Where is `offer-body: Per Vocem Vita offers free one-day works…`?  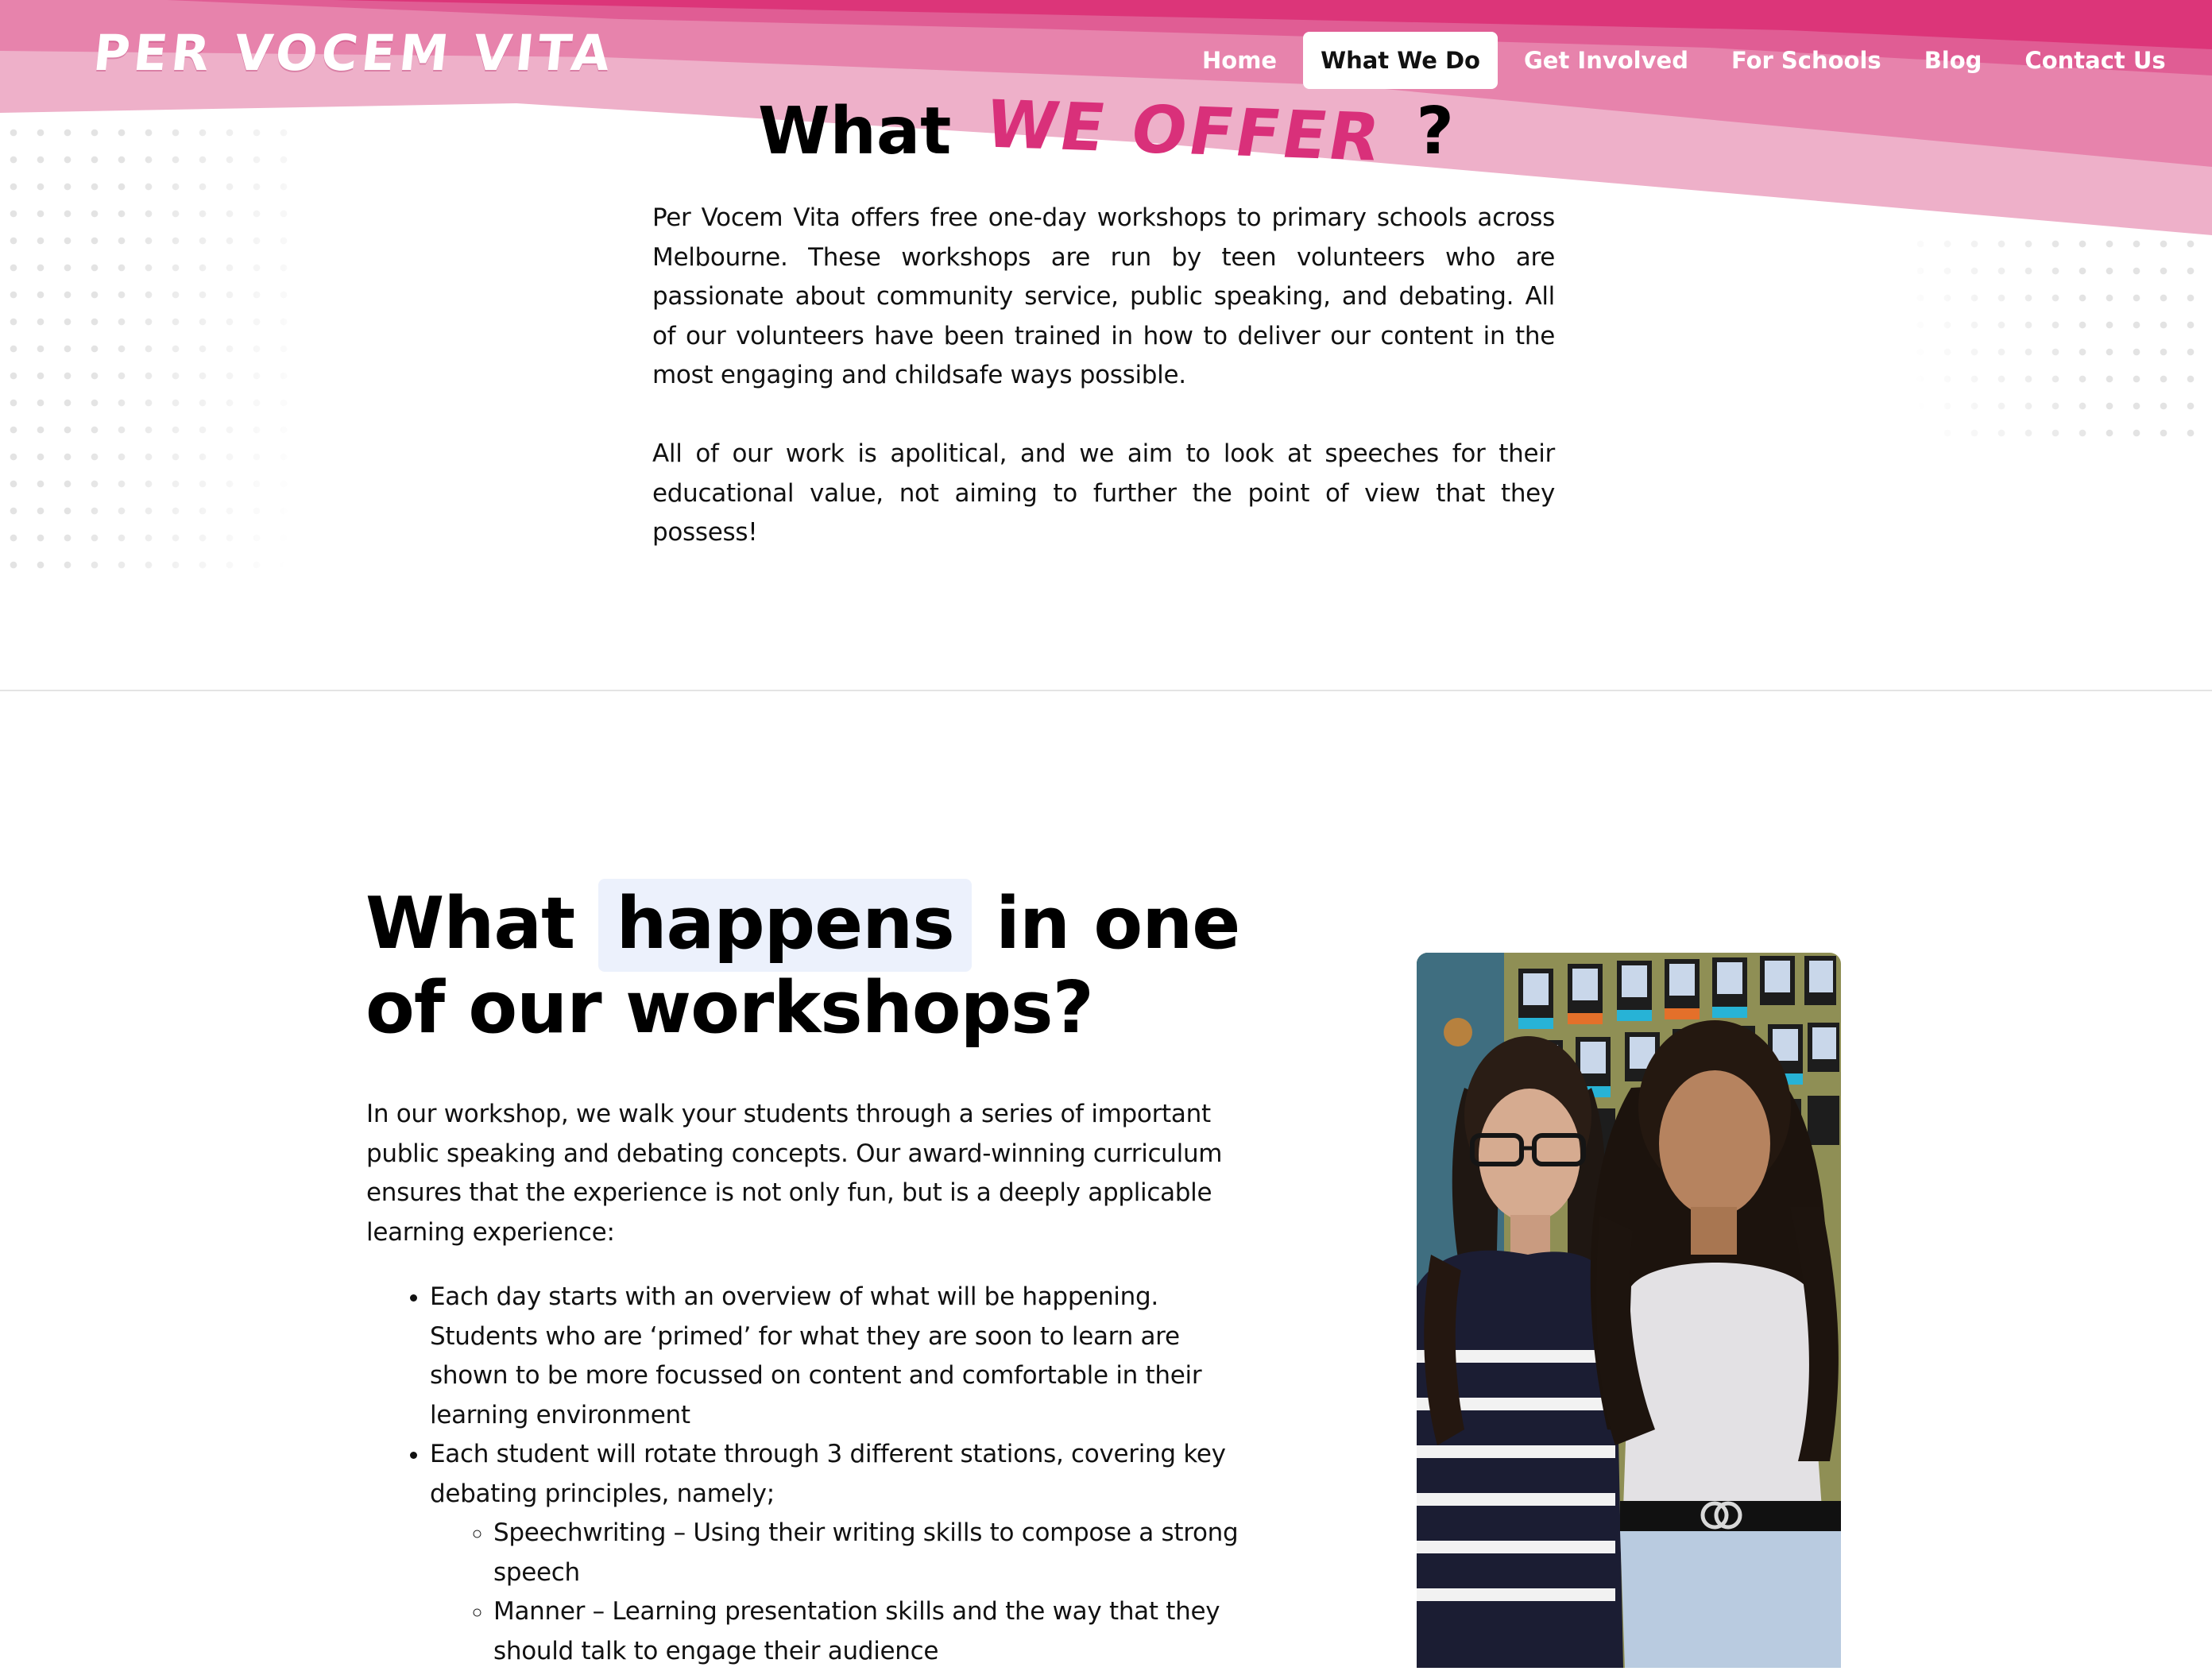
offer-body: Per Vocem Vita offers free one-day works… is located at coordinates (1103, 395).